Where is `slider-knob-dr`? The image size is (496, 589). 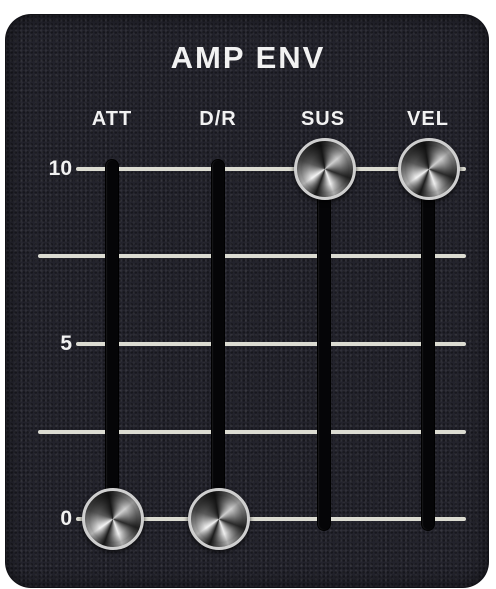
slider-knob-dr is located at coordinates (219, 519).